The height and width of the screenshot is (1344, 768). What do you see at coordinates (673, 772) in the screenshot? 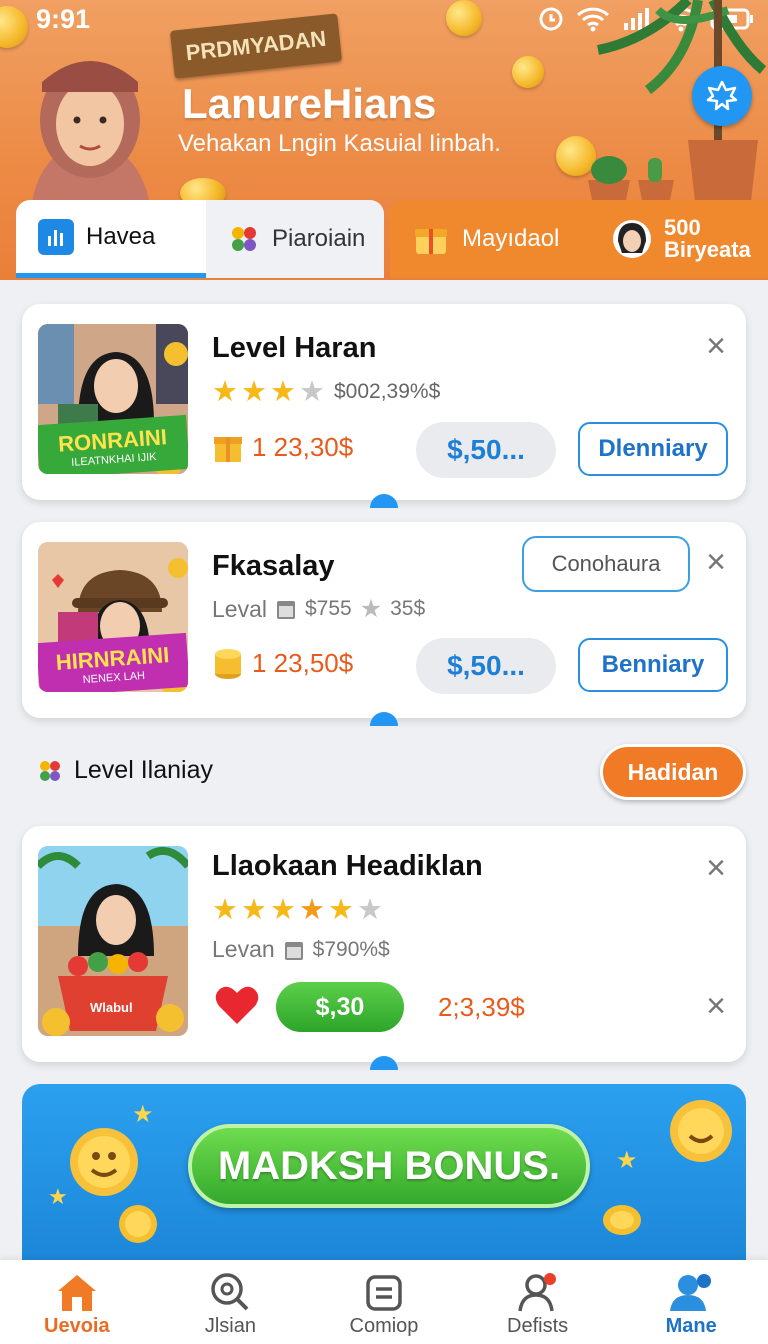
I see `section-action-button: Hadidan` at bounding box center [673, 772].